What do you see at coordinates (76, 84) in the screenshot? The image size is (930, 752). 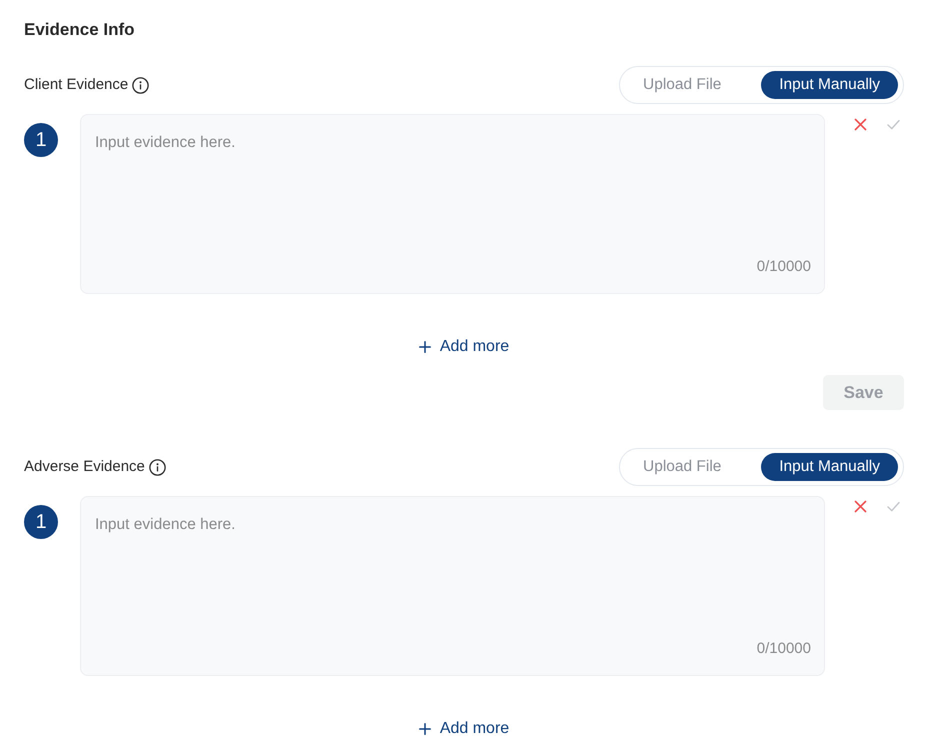 I see `section-label: Client Evidence` at bounding box center [76, 84].